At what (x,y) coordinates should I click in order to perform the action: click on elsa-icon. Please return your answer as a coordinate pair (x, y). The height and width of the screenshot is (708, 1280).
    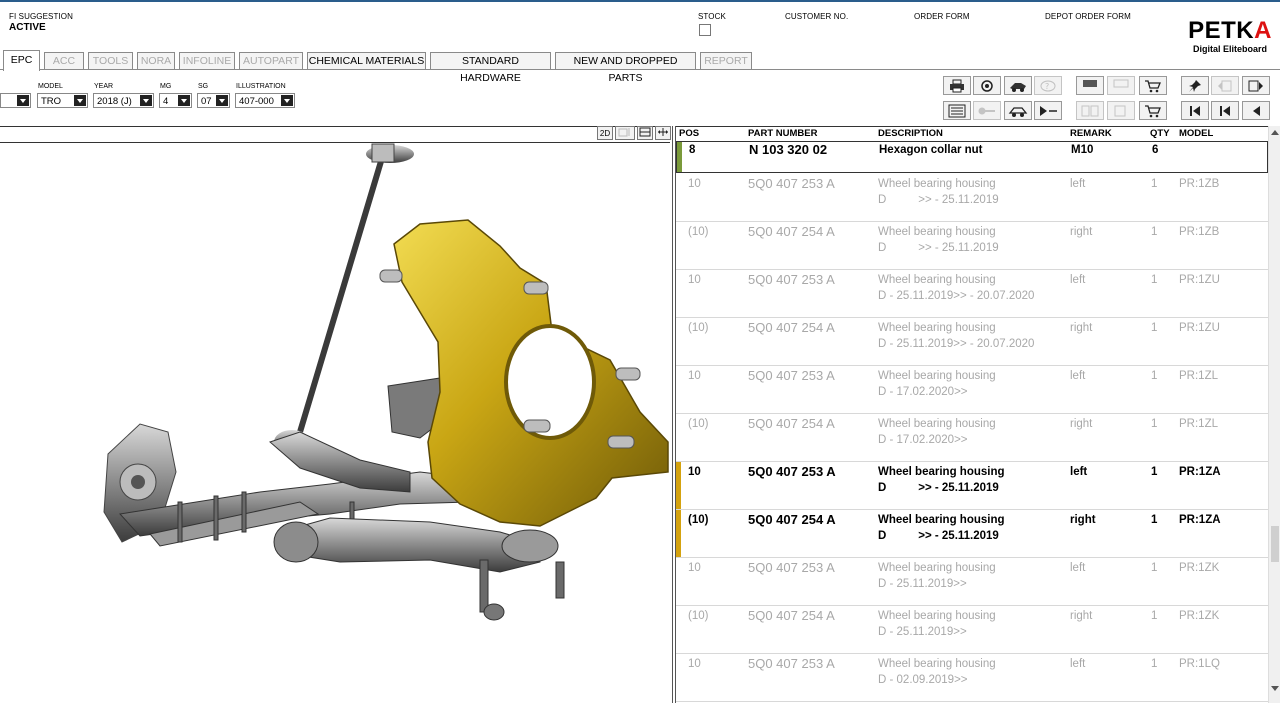
    Looking at the image, I should click on (1090, 83).